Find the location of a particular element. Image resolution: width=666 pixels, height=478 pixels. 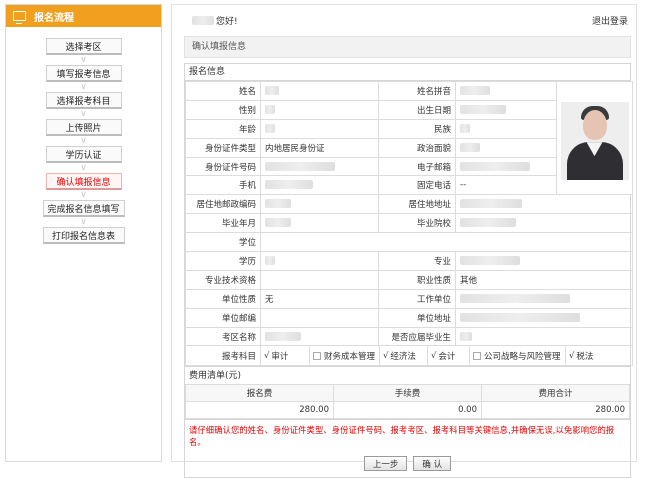

subject-label: 审计 is located at coordinates (280, 356).